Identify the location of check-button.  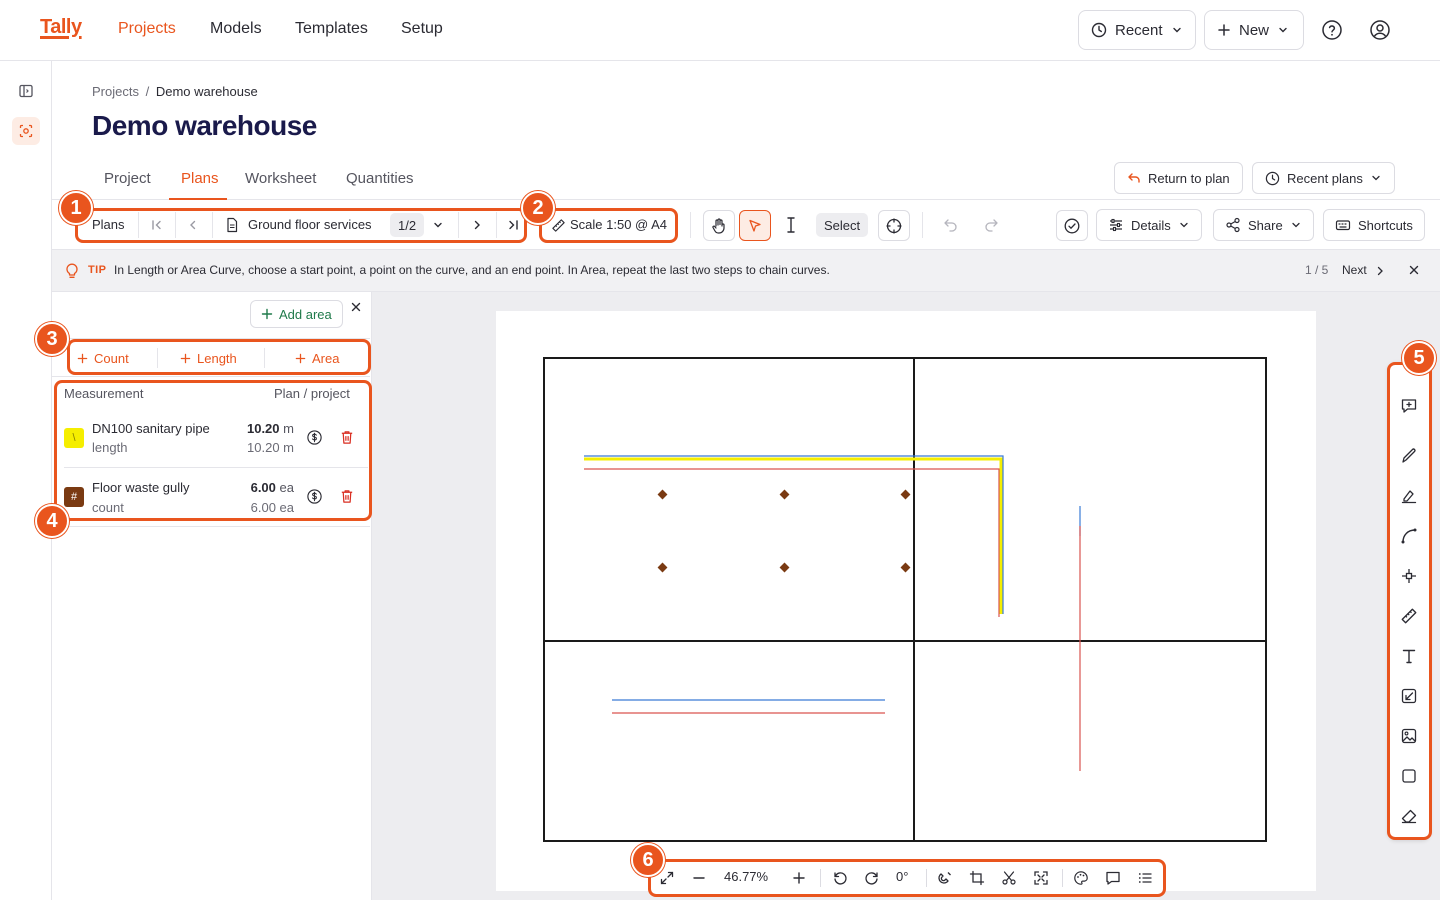
(1072, 225).